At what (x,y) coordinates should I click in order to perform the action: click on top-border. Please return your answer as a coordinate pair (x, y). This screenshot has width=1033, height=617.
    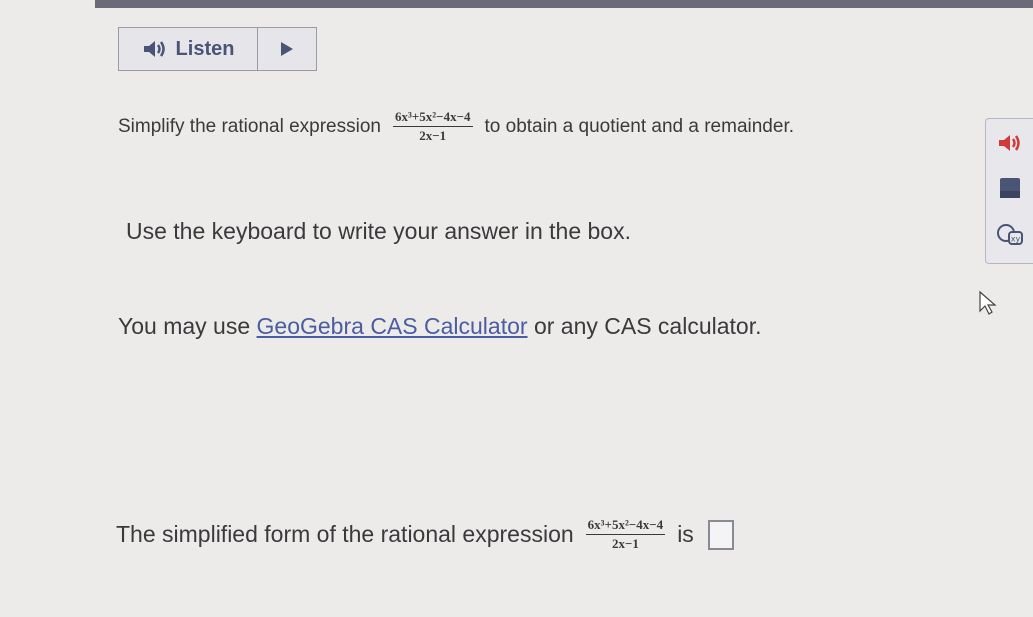
    Looking at the image, I should click on (564, 4).